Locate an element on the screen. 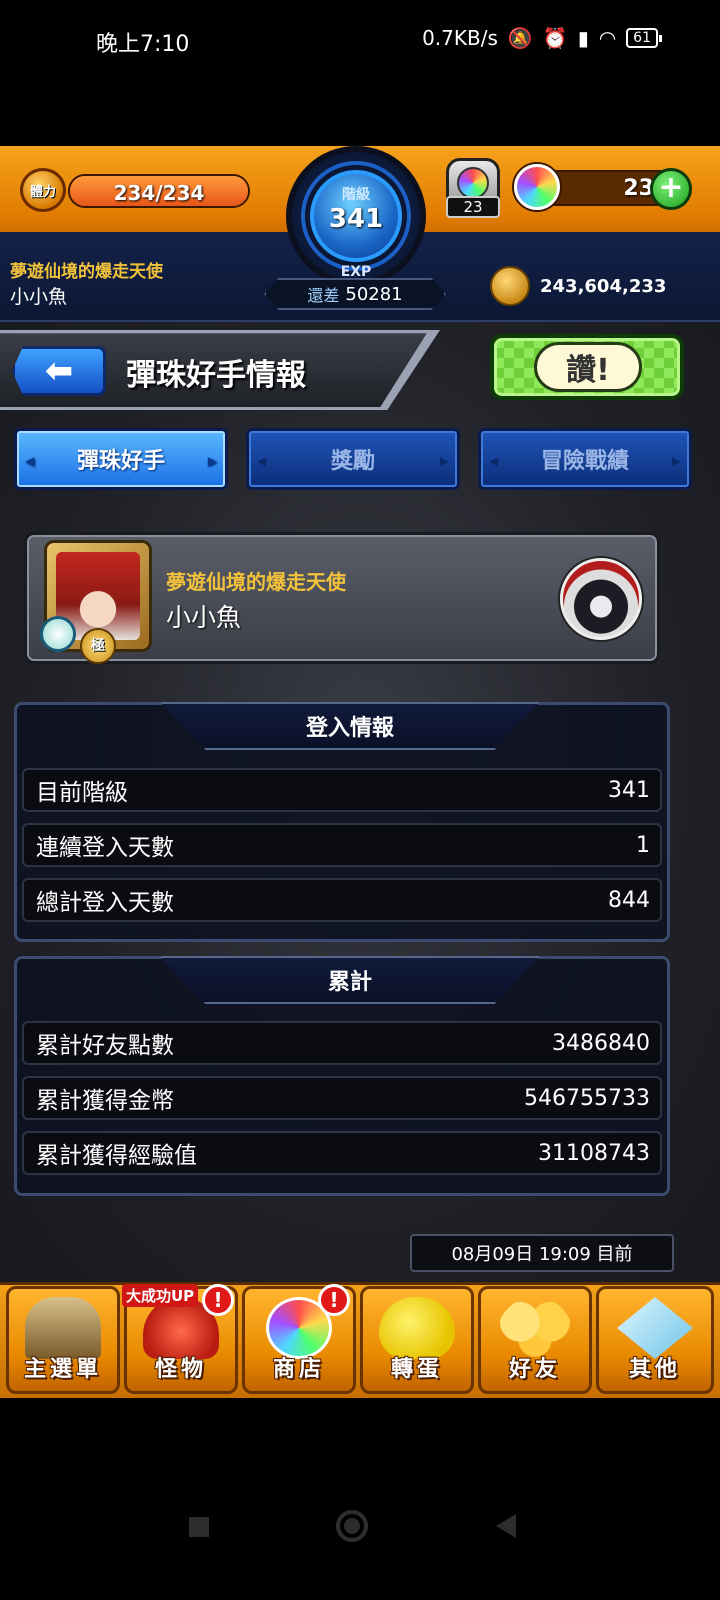 The width and height of the screenshot is (720, 1600). rank-label: 階級 is located at coordinates (356, 195).